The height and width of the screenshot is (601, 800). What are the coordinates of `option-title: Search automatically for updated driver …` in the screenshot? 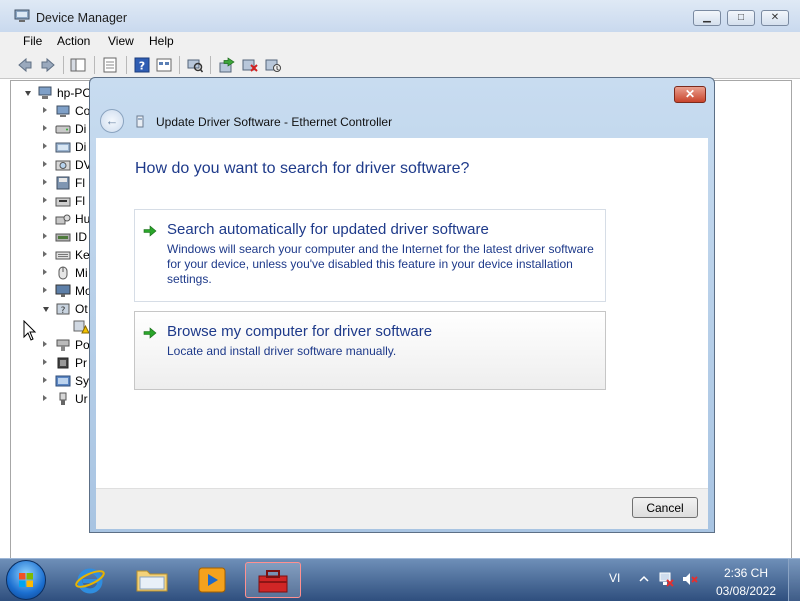 It's located at (328, 229).